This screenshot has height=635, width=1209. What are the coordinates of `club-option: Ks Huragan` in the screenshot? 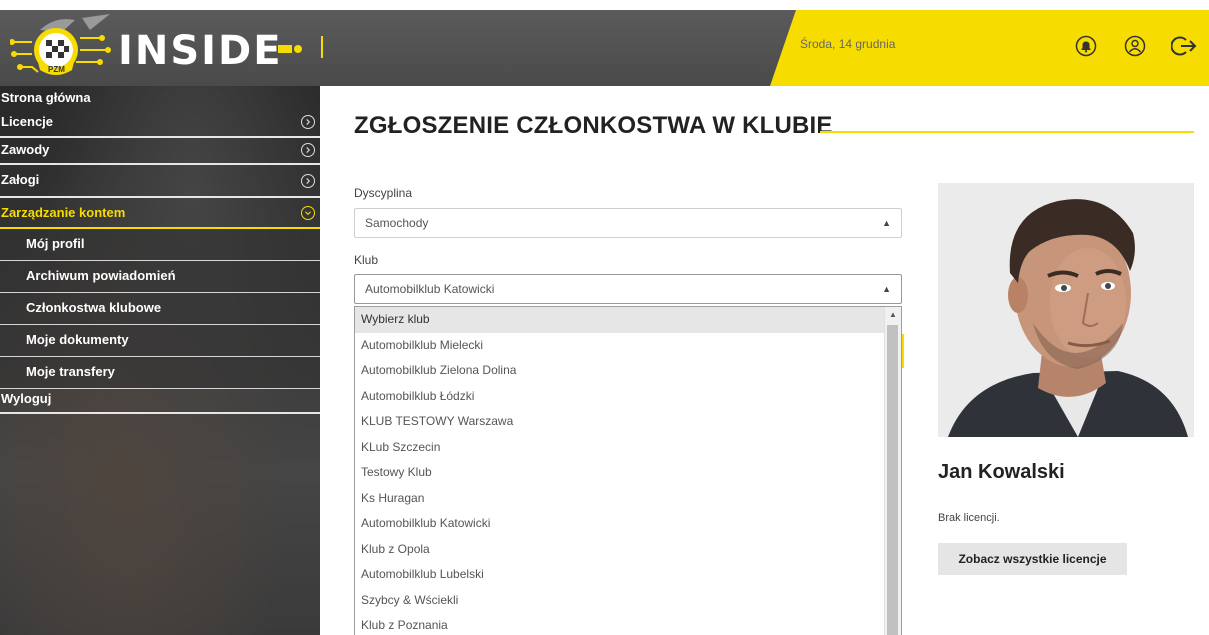 It's located at (620, 499).